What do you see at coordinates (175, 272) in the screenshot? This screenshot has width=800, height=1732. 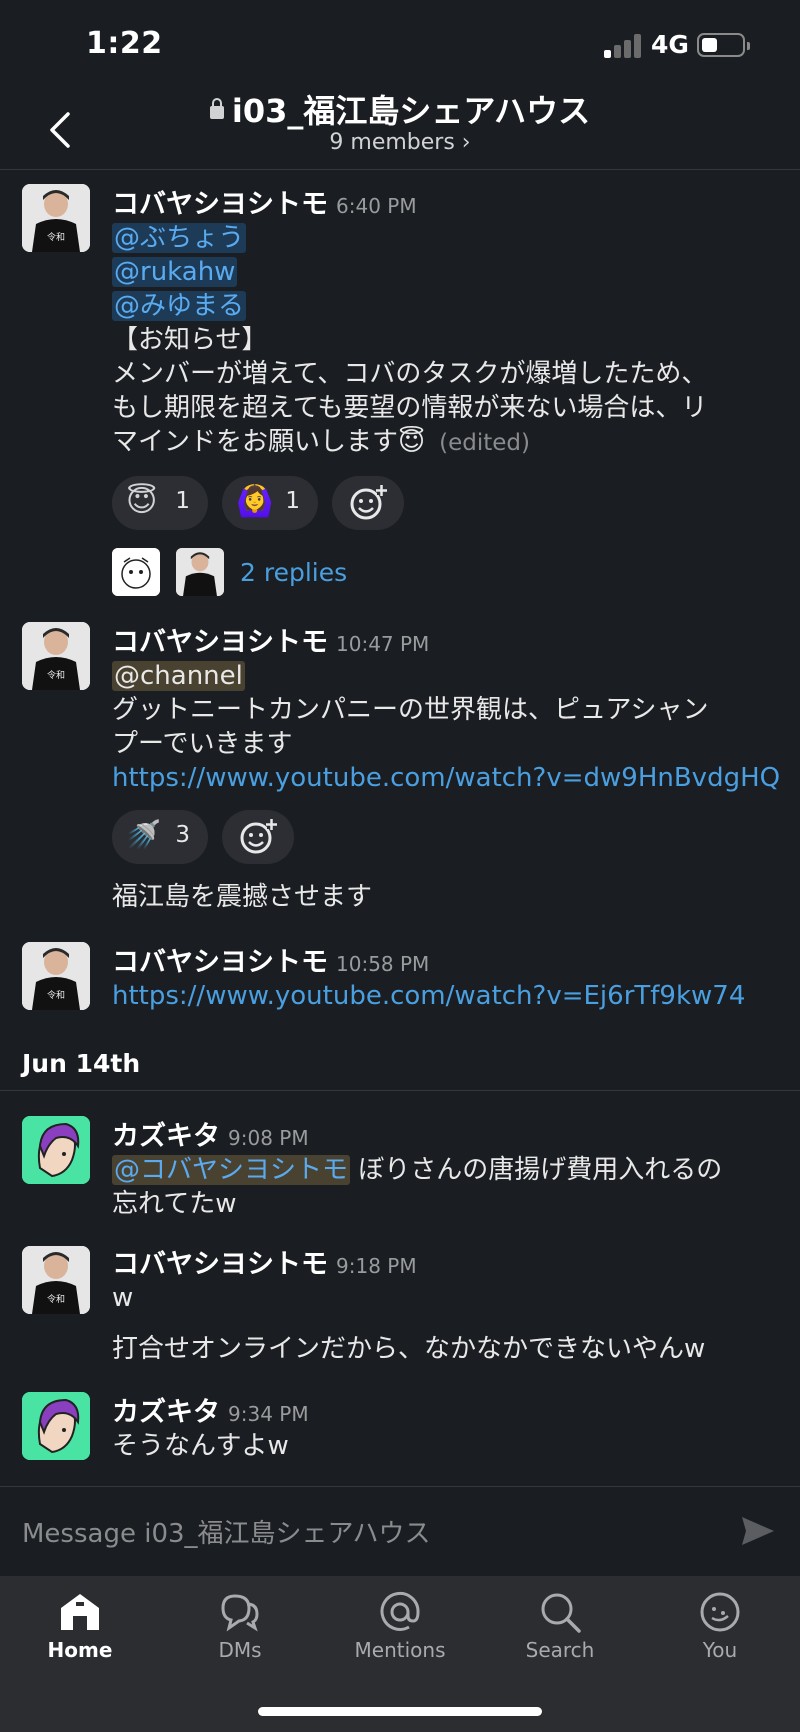 I see `user-mention: @rukahw` at bounding box center [175, 272].